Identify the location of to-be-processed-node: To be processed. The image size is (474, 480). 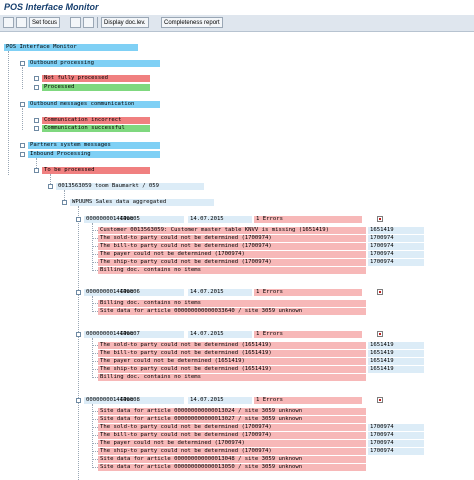
(96, 170).